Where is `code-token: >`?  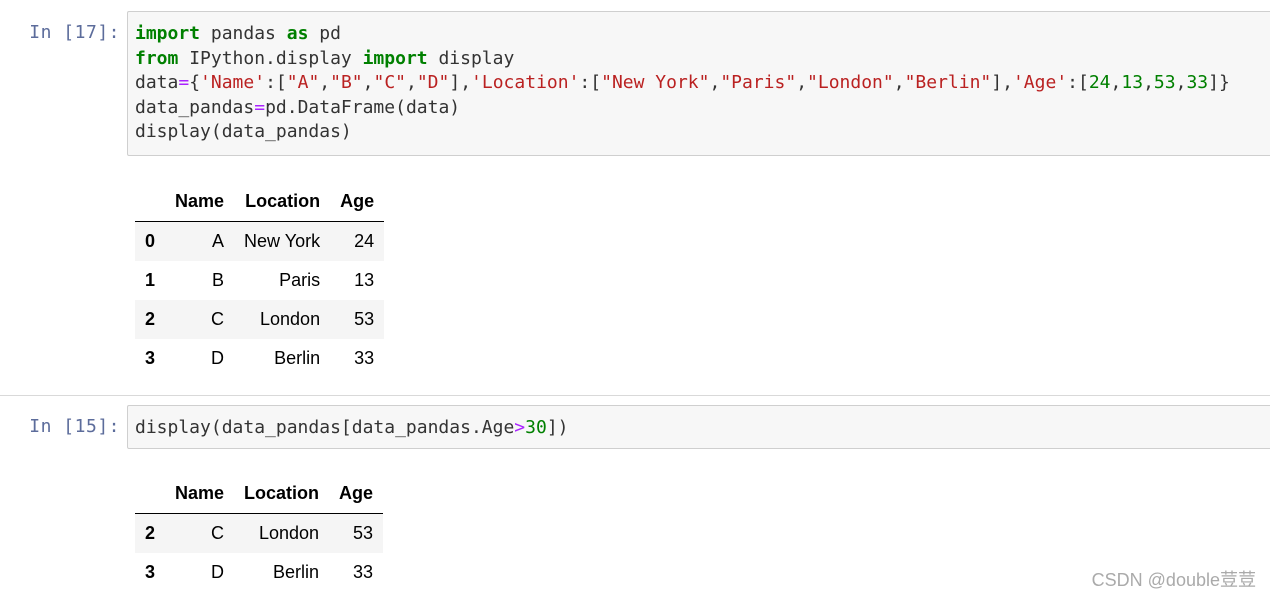
code-token: > is located at coordinates (520, 427).